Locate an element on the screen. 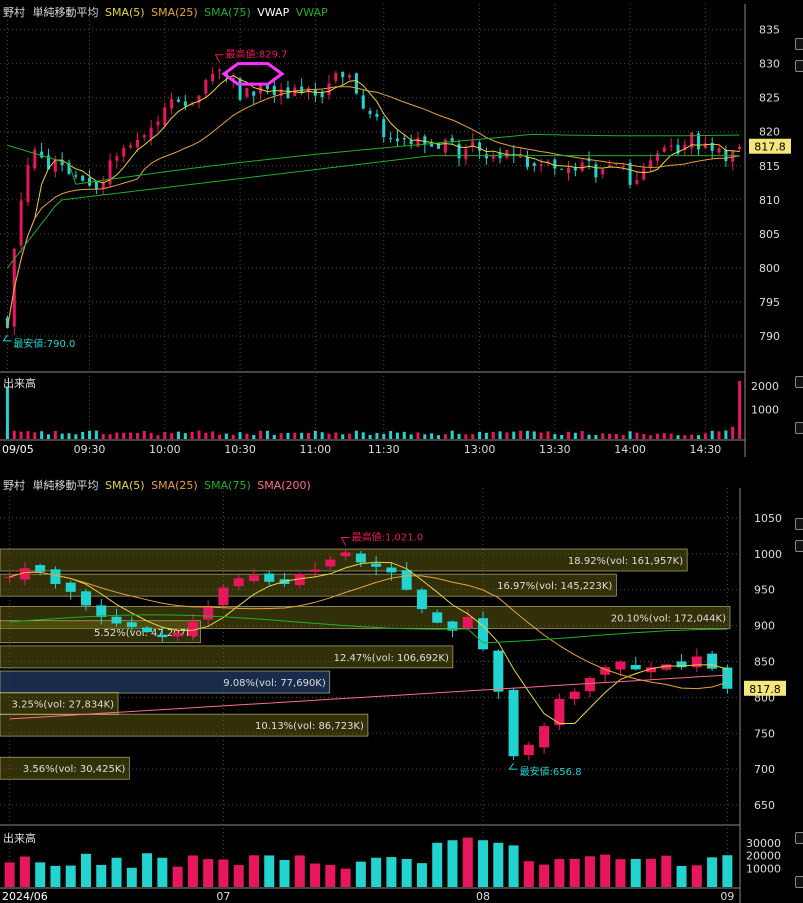  daily-ticker: 野村 is located at coordinates (14, 485).